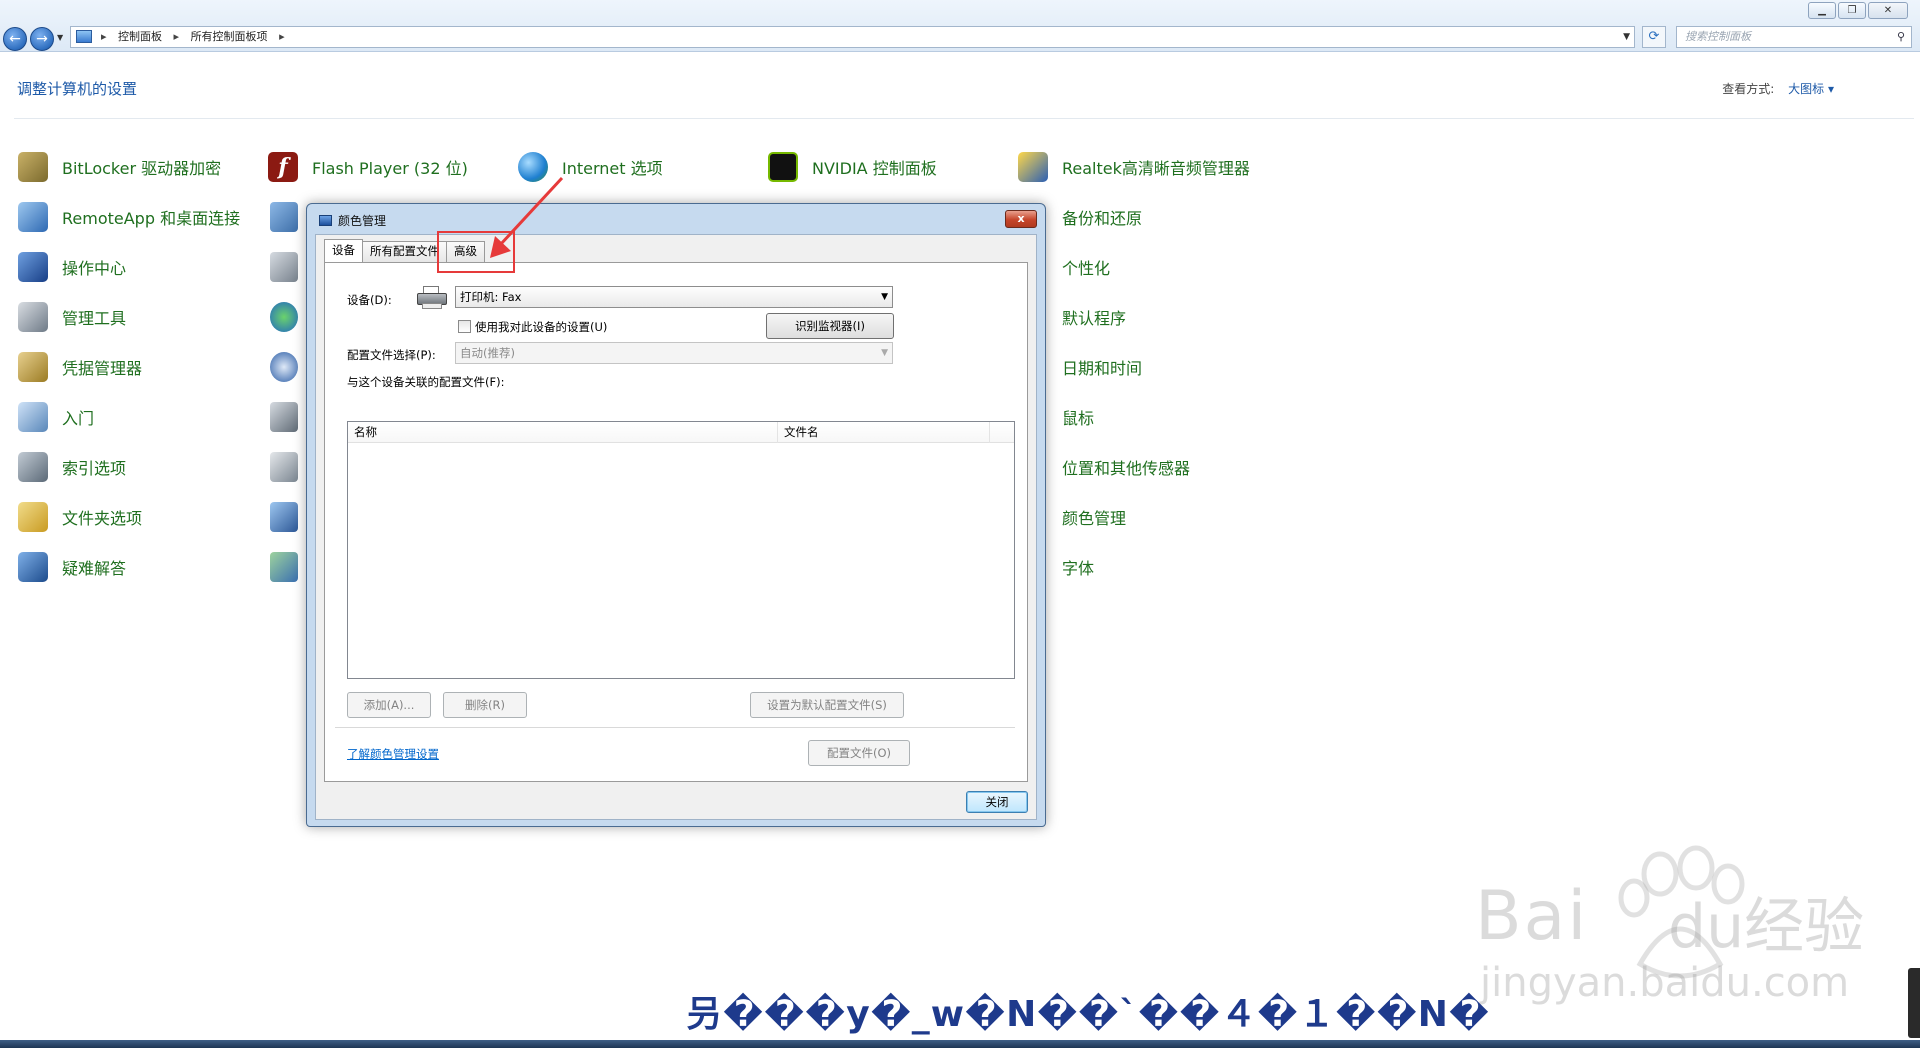 The height and width of the screenshot is (1048, 1920). I want to click on cp-item-troubleshooting: 疑难解答, so click(72, 567).